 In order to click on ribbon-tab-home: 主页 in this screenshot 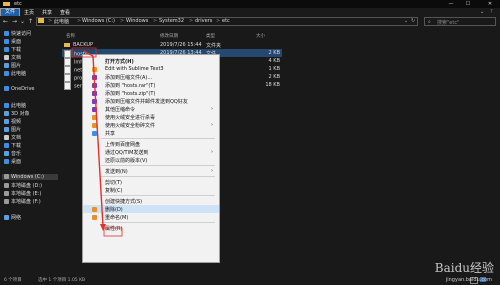, I will do `click(29, 12)`.